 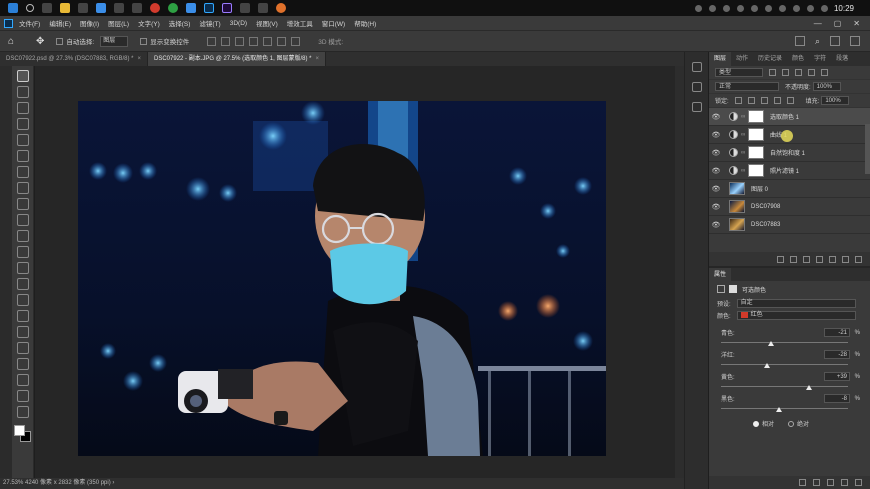 I want to click on filter-smart-icon, so click(x=824, y=72).